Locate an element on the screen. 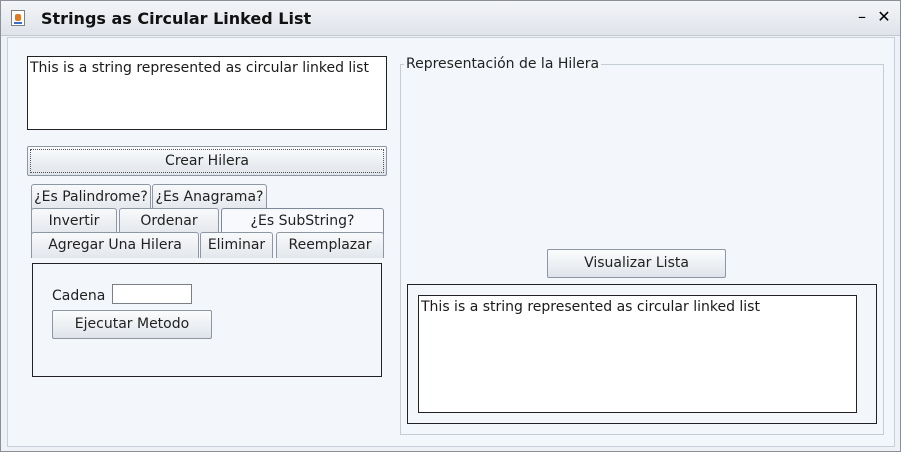 The height and width of the screenshot is (452, 901). tab-palindrome-label: ¿Es Palindrome? is located at coordinates (91, 197).